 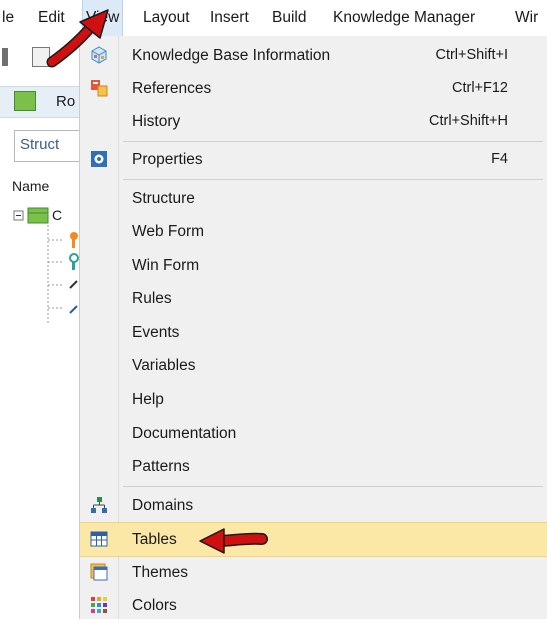 What do you see at coordinates (479, 88) in the screenshot?
I see `menu-item-shortcut: Ctrl+F12` at bounding box center [479, 88].